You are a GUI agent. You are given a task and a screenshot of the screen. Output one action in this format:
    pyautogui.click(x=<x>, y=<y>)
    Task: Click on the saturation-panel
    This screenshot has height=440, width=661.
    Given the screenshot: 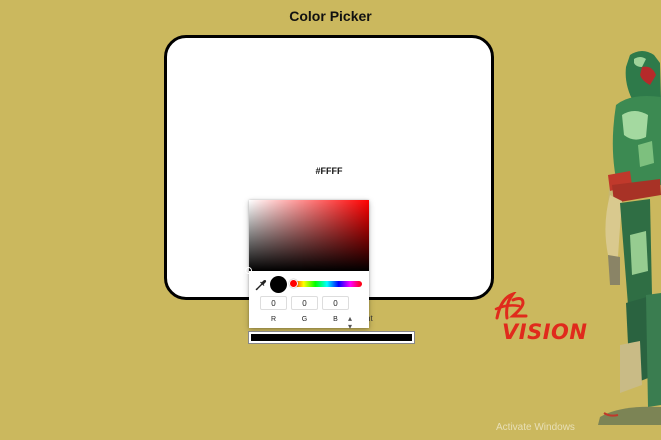 What is the action you would take?
    pyautogui.click(x=307, y=237)
    